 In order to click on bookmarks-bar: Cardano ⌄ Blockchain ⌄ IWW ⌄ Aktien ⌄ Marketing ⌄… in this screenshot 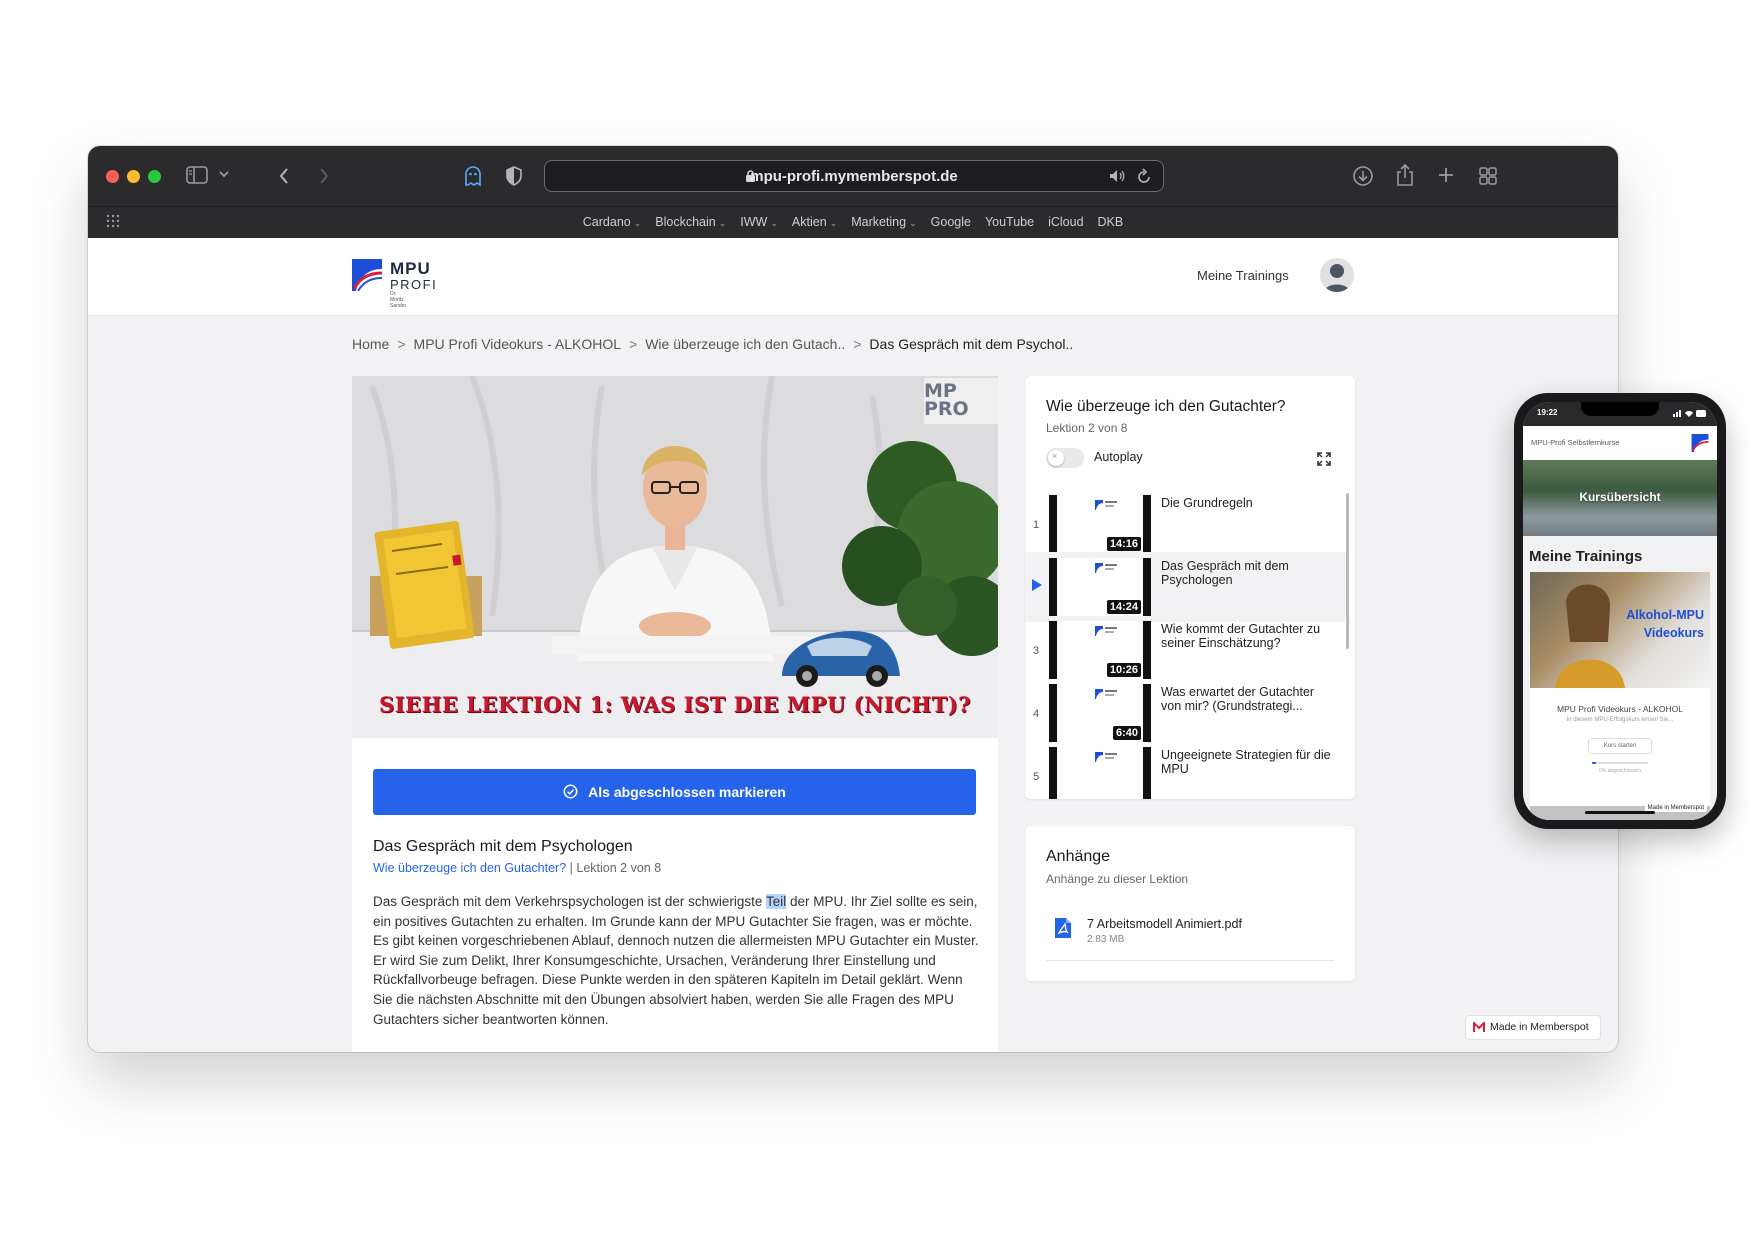, I will do `click(853, 222)`.